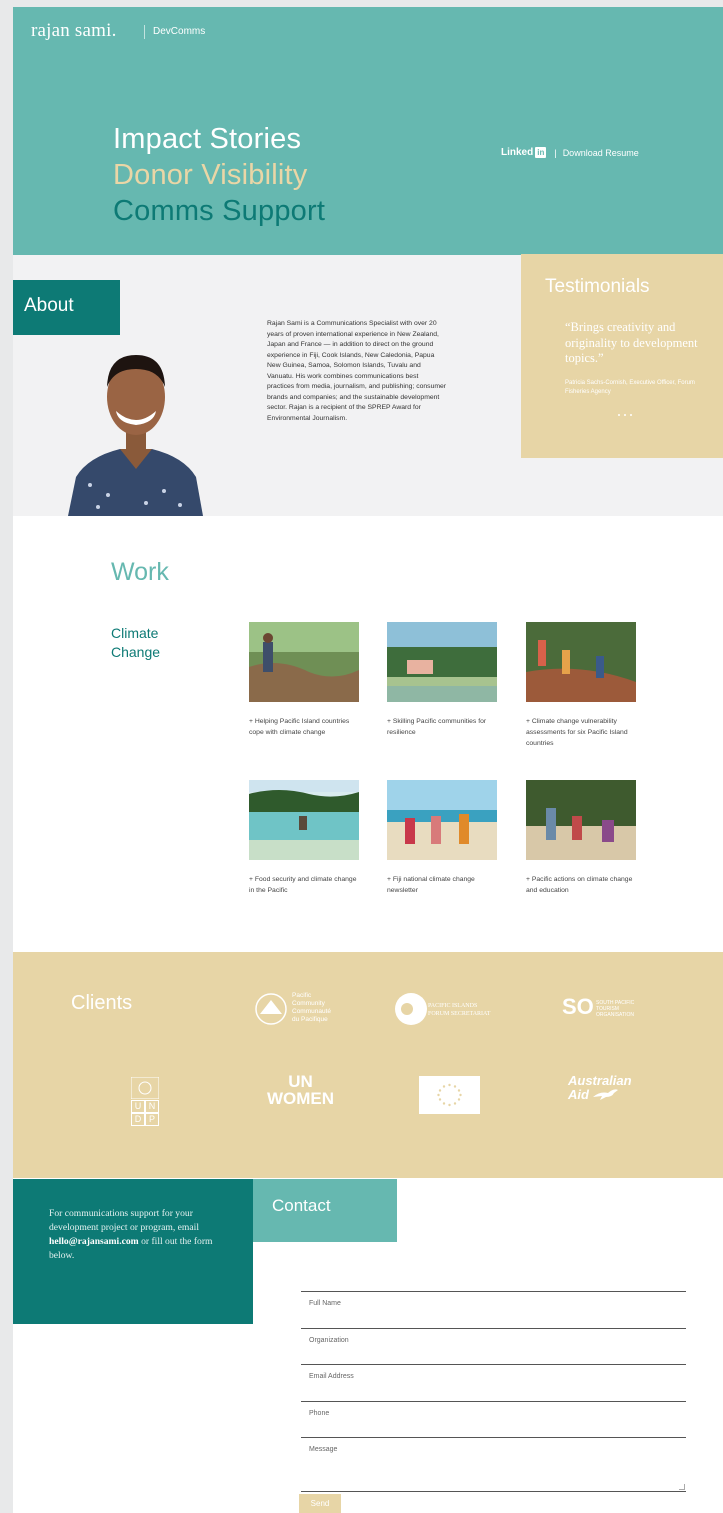 This screenshot has height=1513, width=723. I want to click on contact-title: Contact, so click(301, 1205).